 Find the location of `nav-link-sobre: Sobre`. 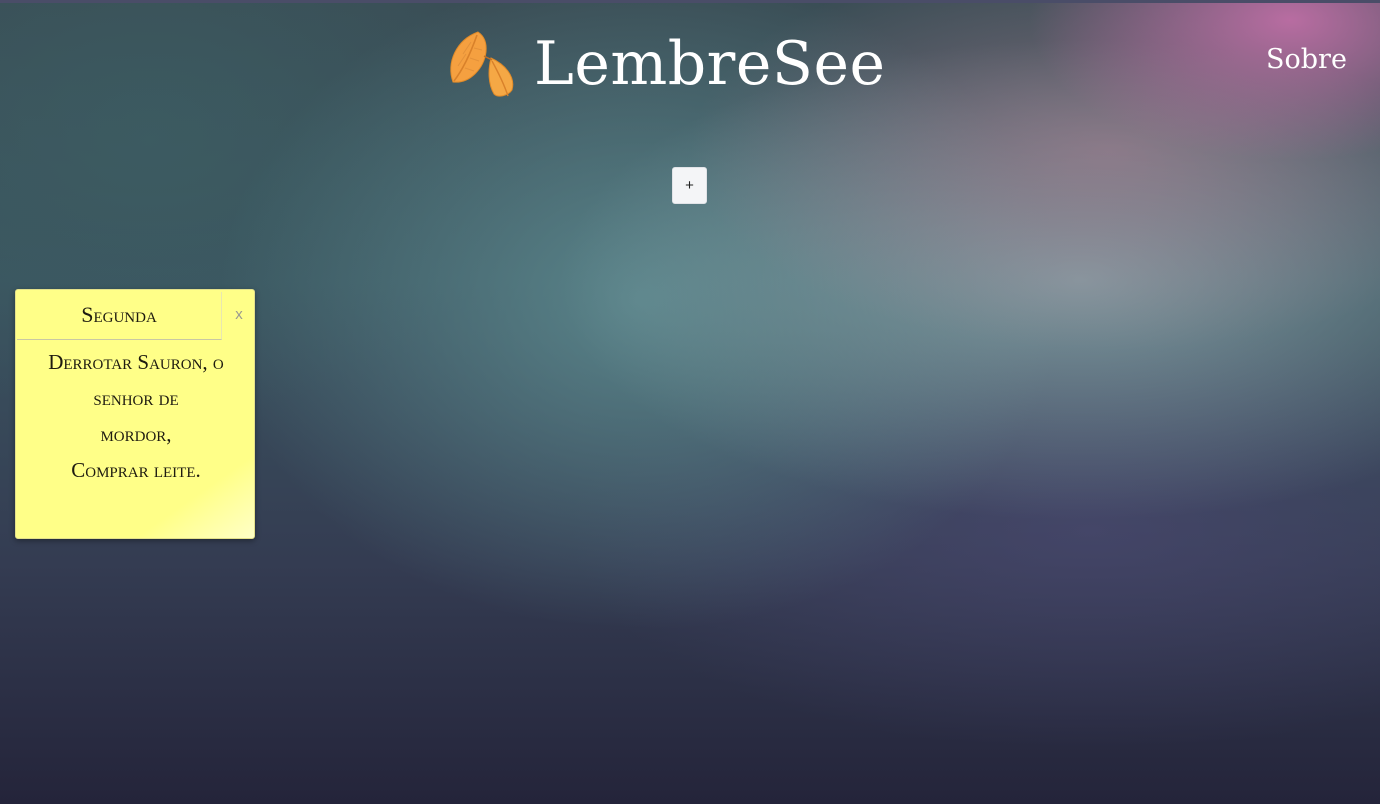

nav-link-sobre: Sobre is located at coordinates (1306, 60).